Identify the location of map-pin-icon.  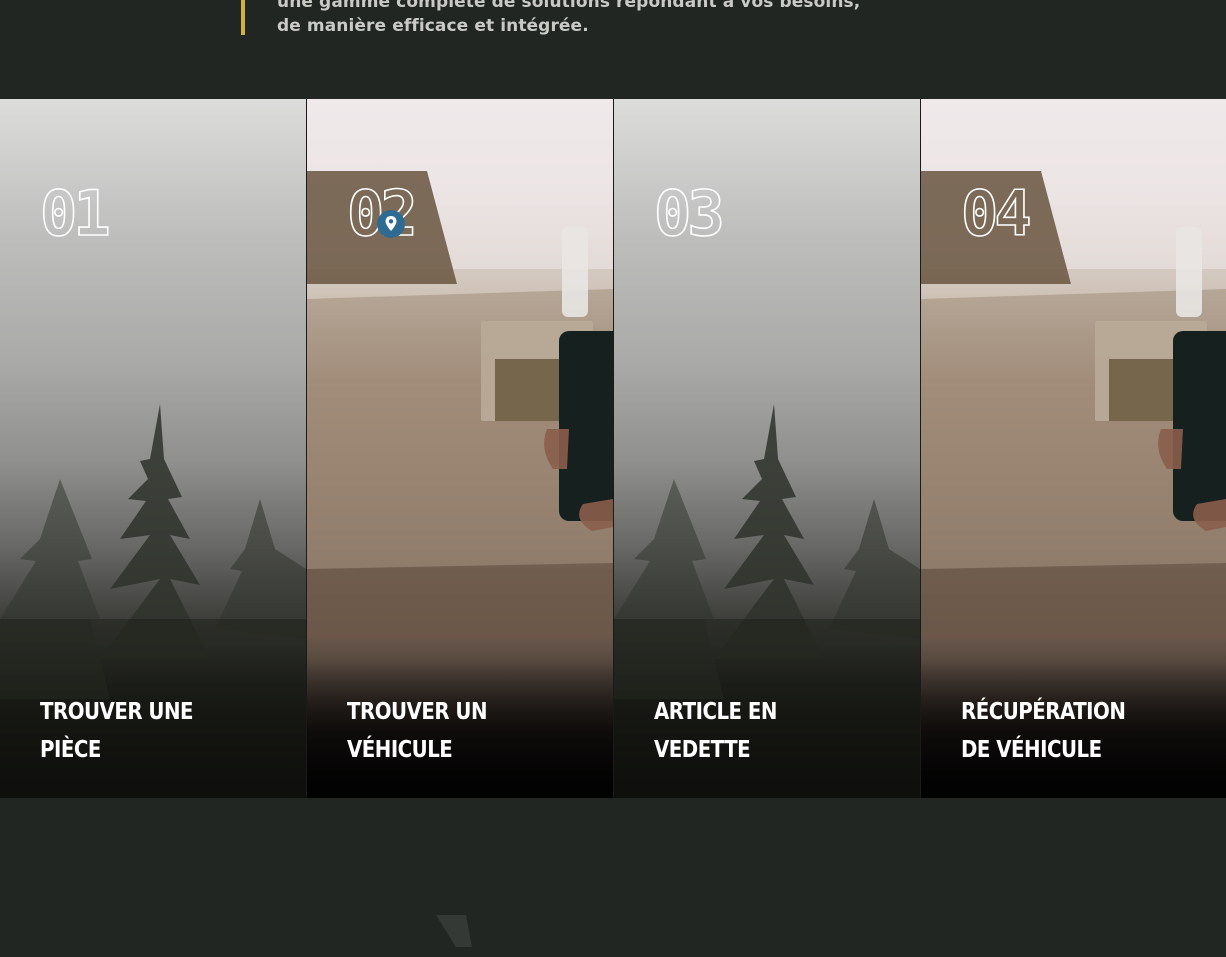
(391, 224).